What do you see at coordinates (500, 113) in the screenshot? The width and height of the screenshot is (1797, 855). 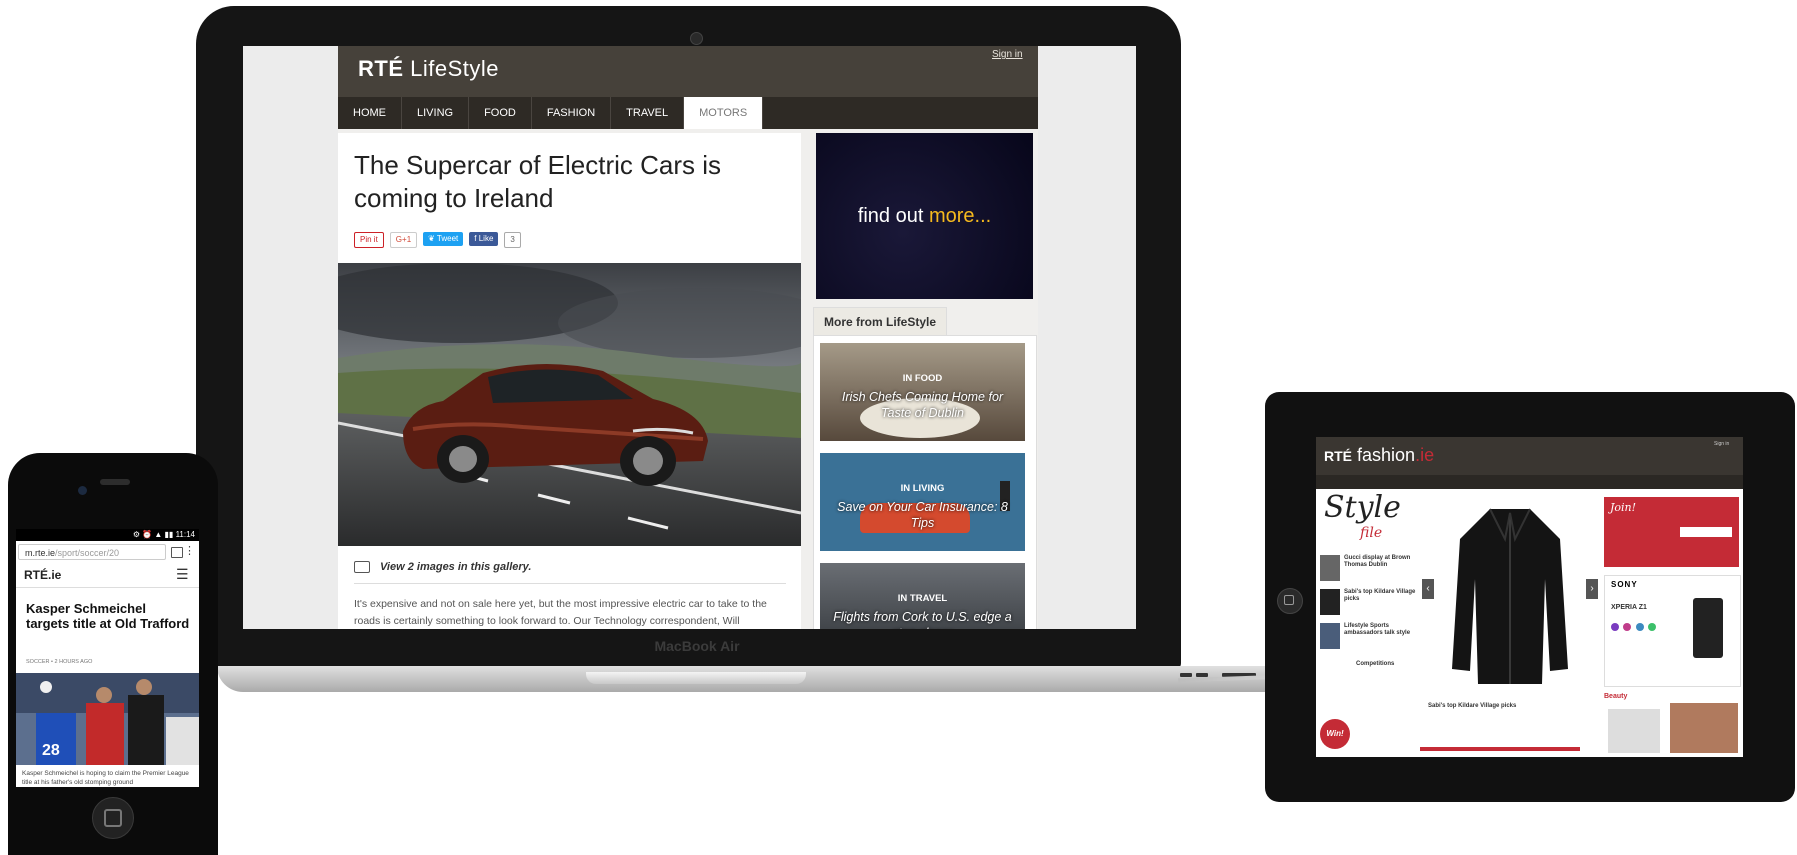 I see `nav-food: FOOD` at bounding box center [500, 113].